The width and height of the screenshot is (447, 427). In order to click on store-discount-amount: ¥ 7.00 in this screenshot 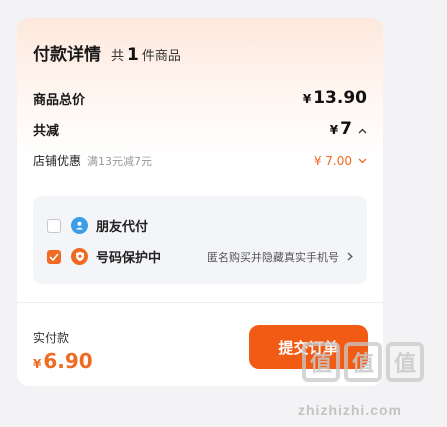, I will do `click(340, 161)`.